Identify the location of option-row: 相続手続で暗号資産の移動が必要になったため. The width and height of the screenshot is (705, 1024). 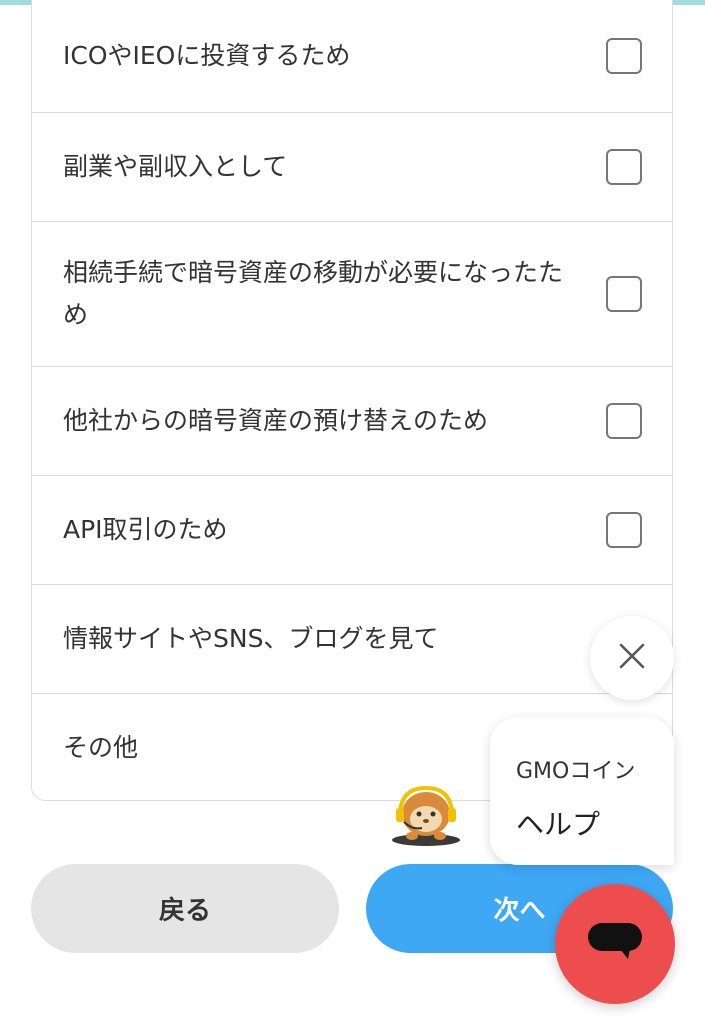
(352, 294).